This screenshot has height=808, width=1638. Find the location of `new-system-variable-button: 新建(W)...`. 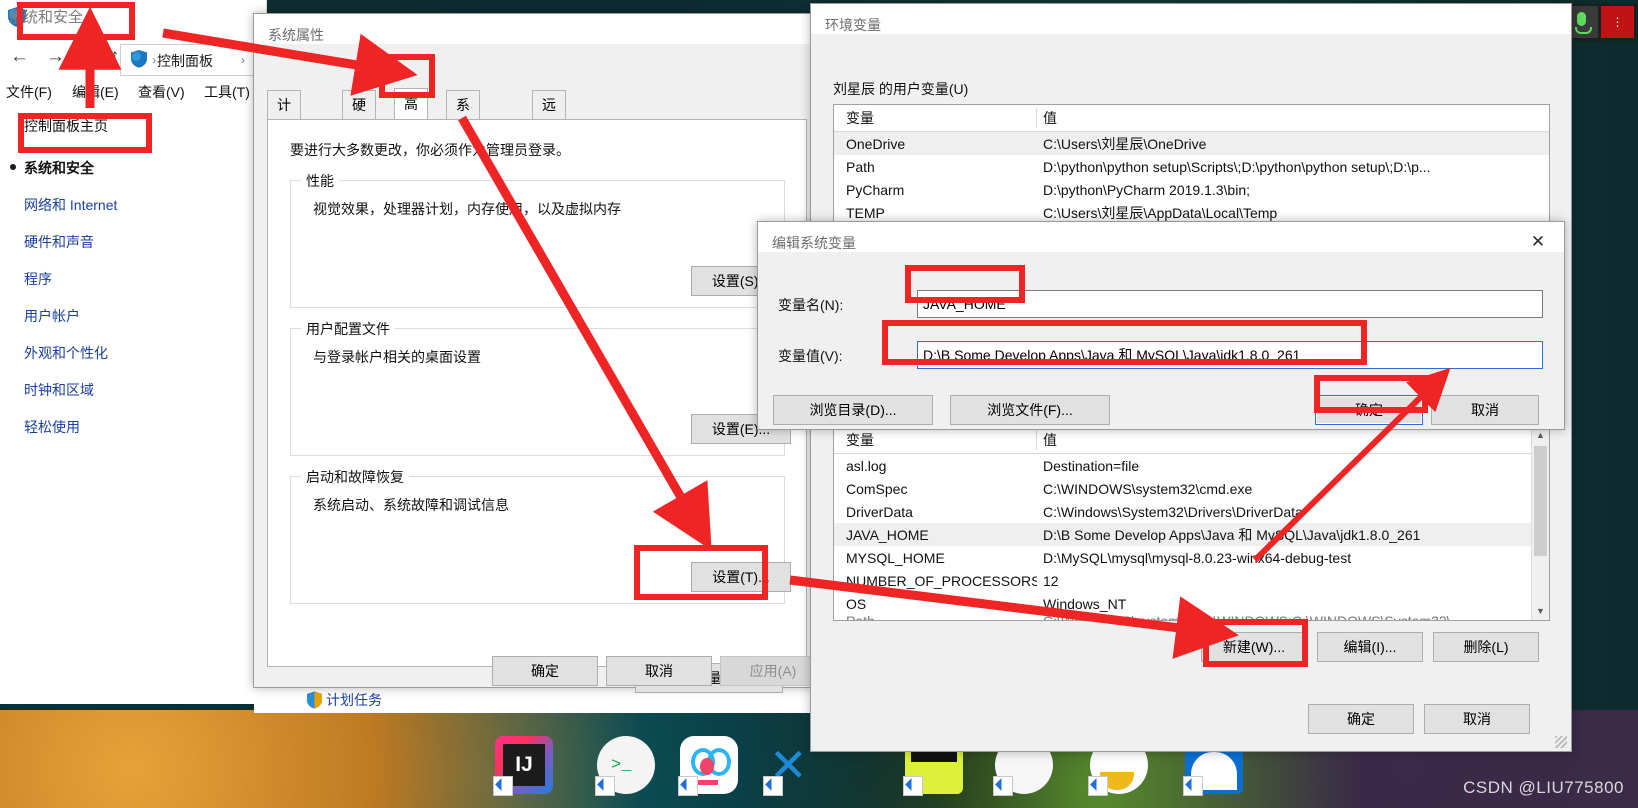

new-system-variable-button: 新建(W)... is located at coordinates (1254, 647).